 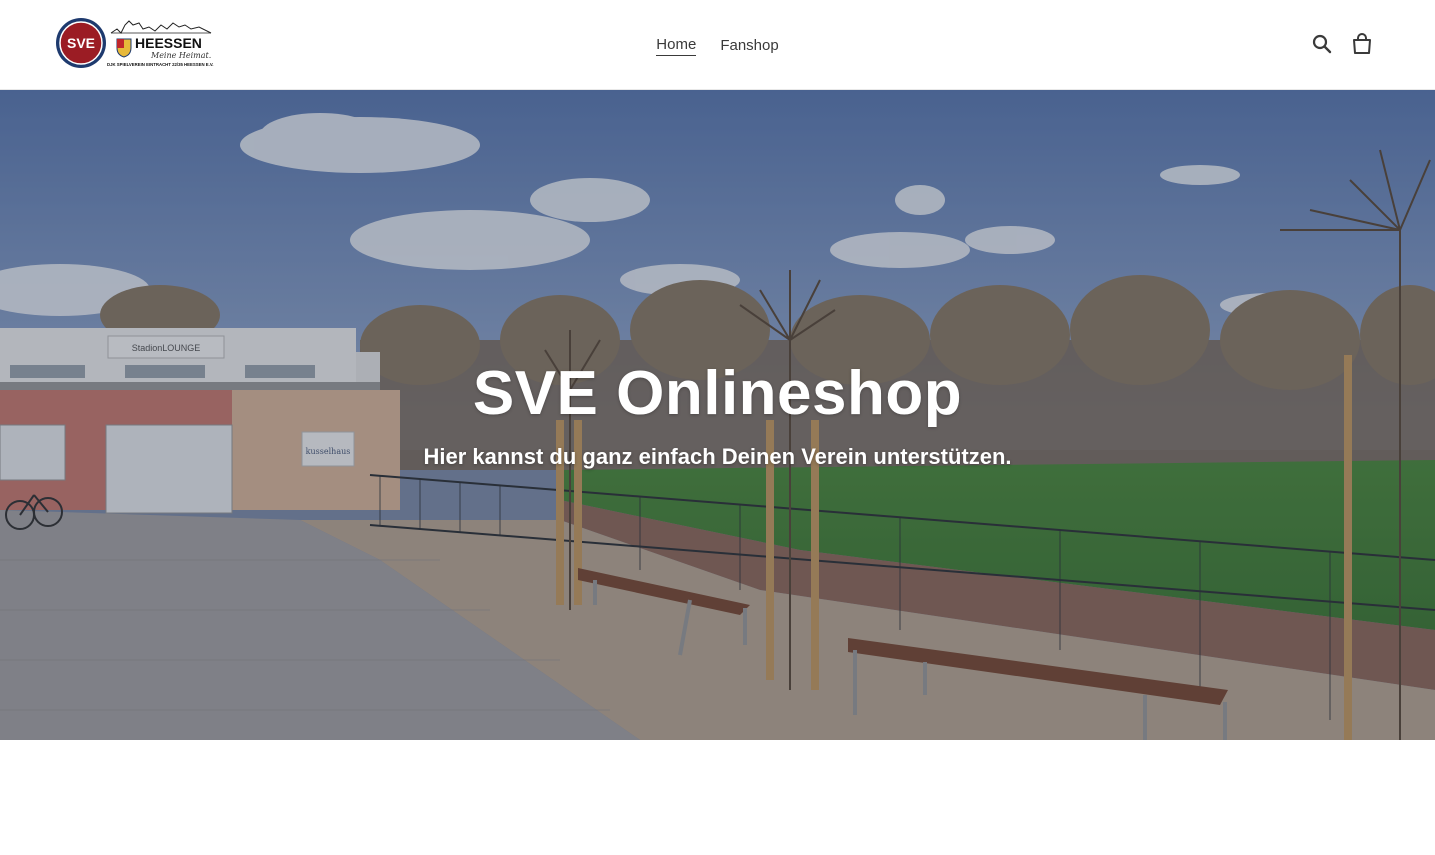 I want to click on main-nav: Home Fanshop, so click(x=717, y=45).